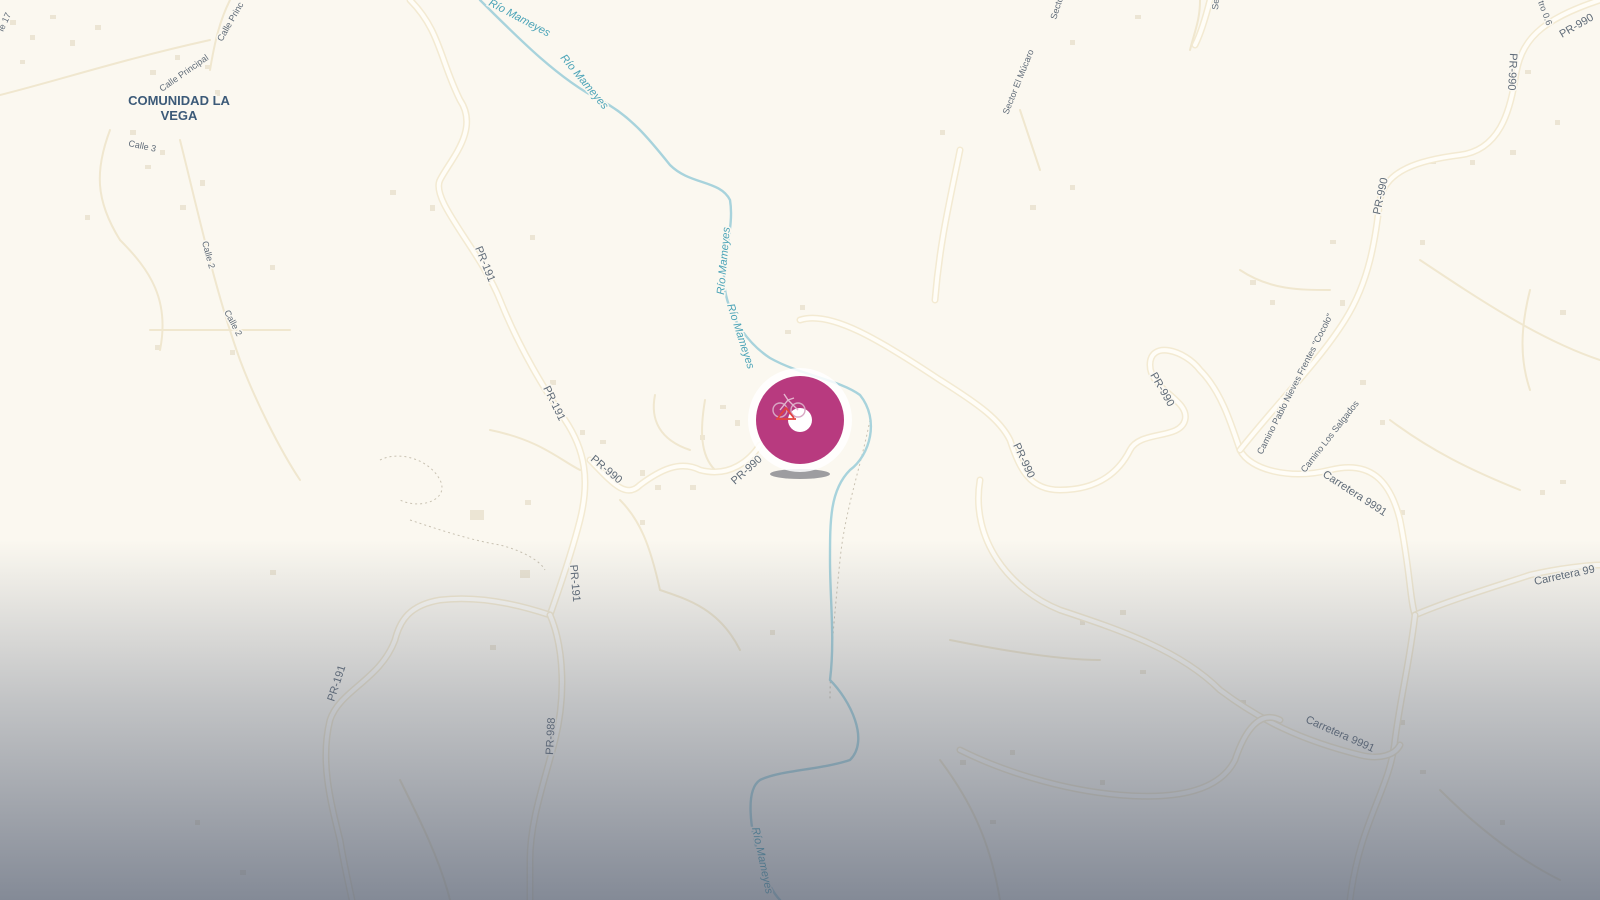 Image resolution: width=1600 pixels, height=900 pixels. I want to click on road-label-los-salgados: Camino Los Salgados, so click(1330, 436).